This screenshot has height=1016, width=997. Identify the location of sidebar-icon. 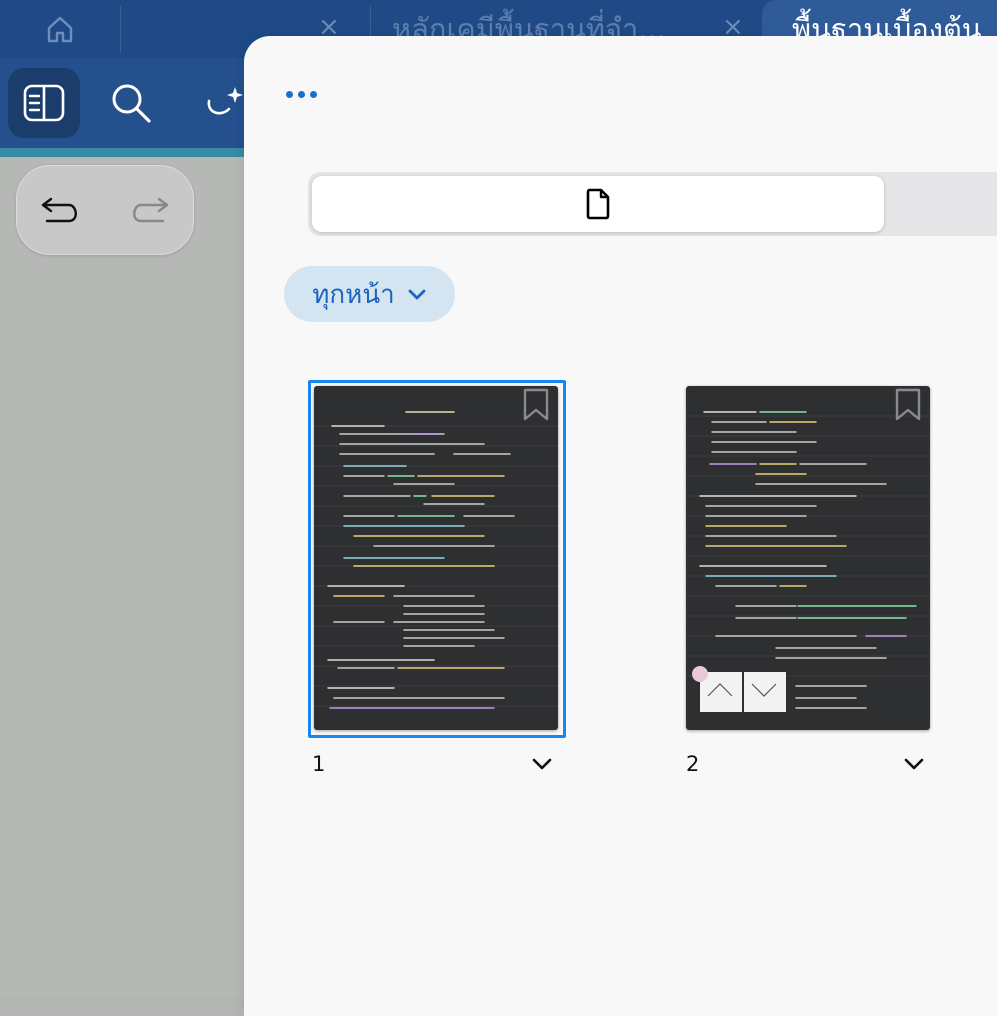
(44, 103).